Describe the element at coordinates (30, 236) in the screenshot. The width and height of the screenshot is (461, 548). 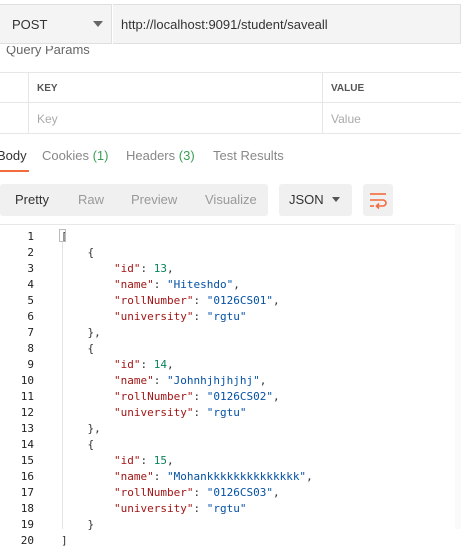
I see `line-number: 1` at that location.